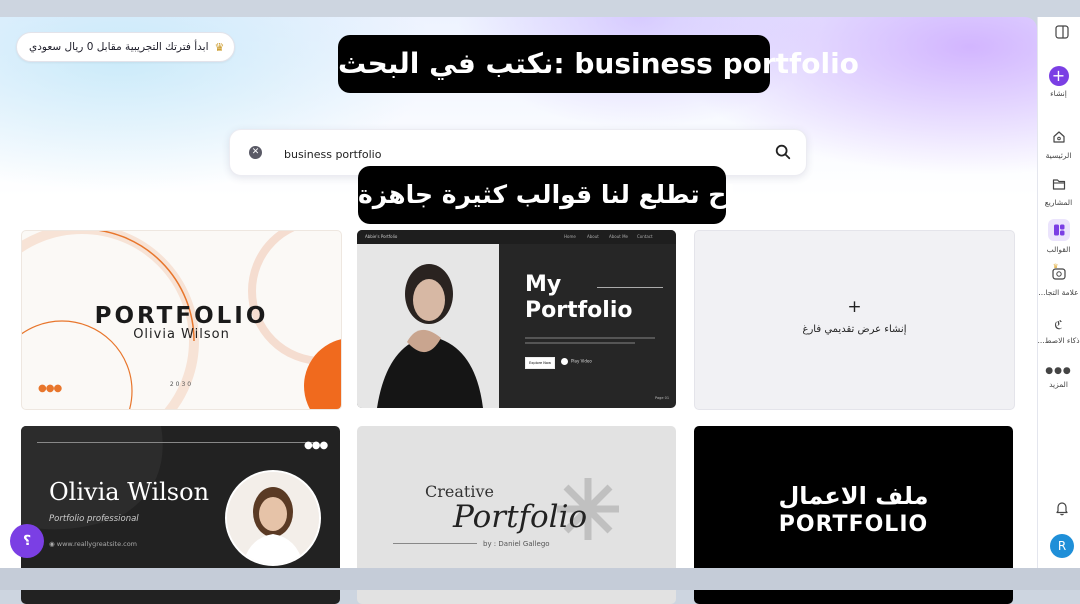  What do you see at coordinates (540, 579) in the screenshot?
I see `window-bottom-strip` at bounding box center [540, 579].